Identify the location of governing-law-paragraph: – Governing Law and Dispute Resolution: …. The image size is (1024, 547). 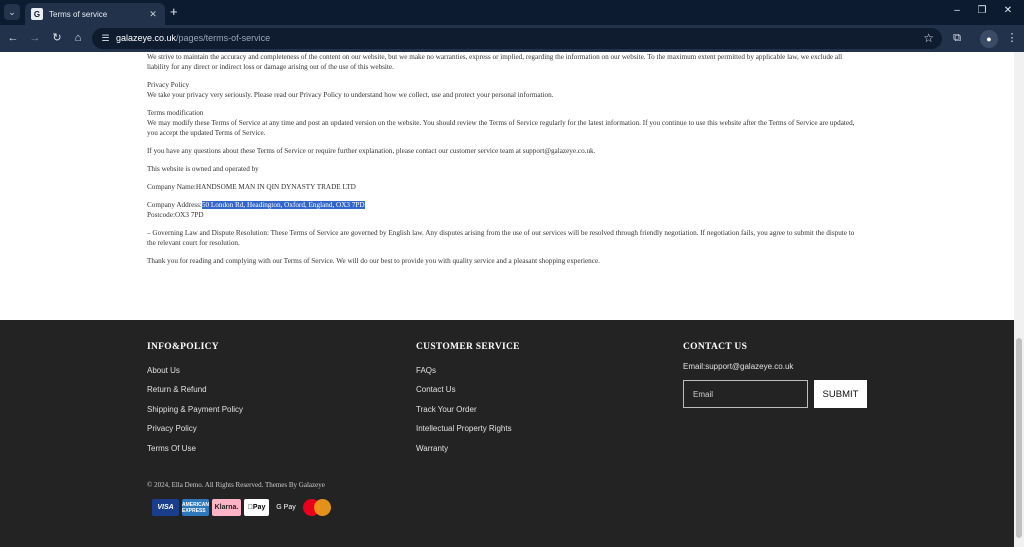
(501, 238).